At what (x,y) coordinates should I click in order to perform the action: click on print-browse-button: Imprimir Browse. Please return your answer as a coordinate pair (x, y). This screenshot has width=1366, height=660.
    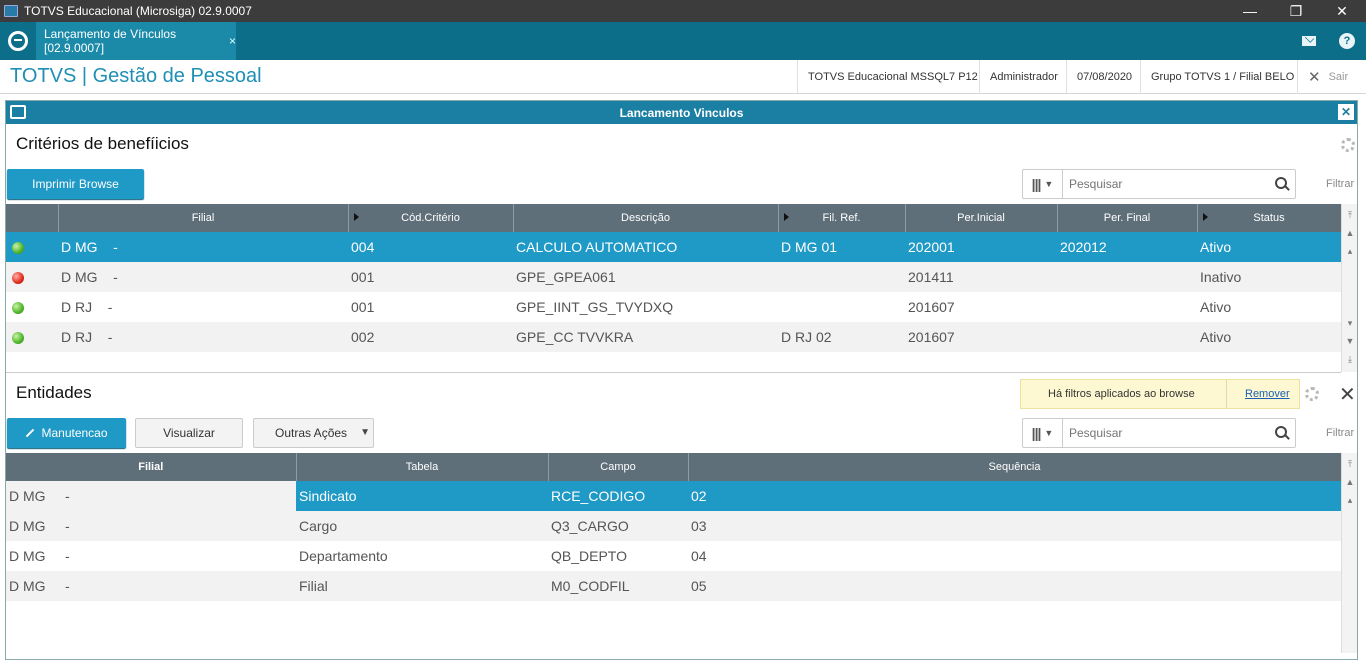
    Looking at the image, I should click on (75, 184).